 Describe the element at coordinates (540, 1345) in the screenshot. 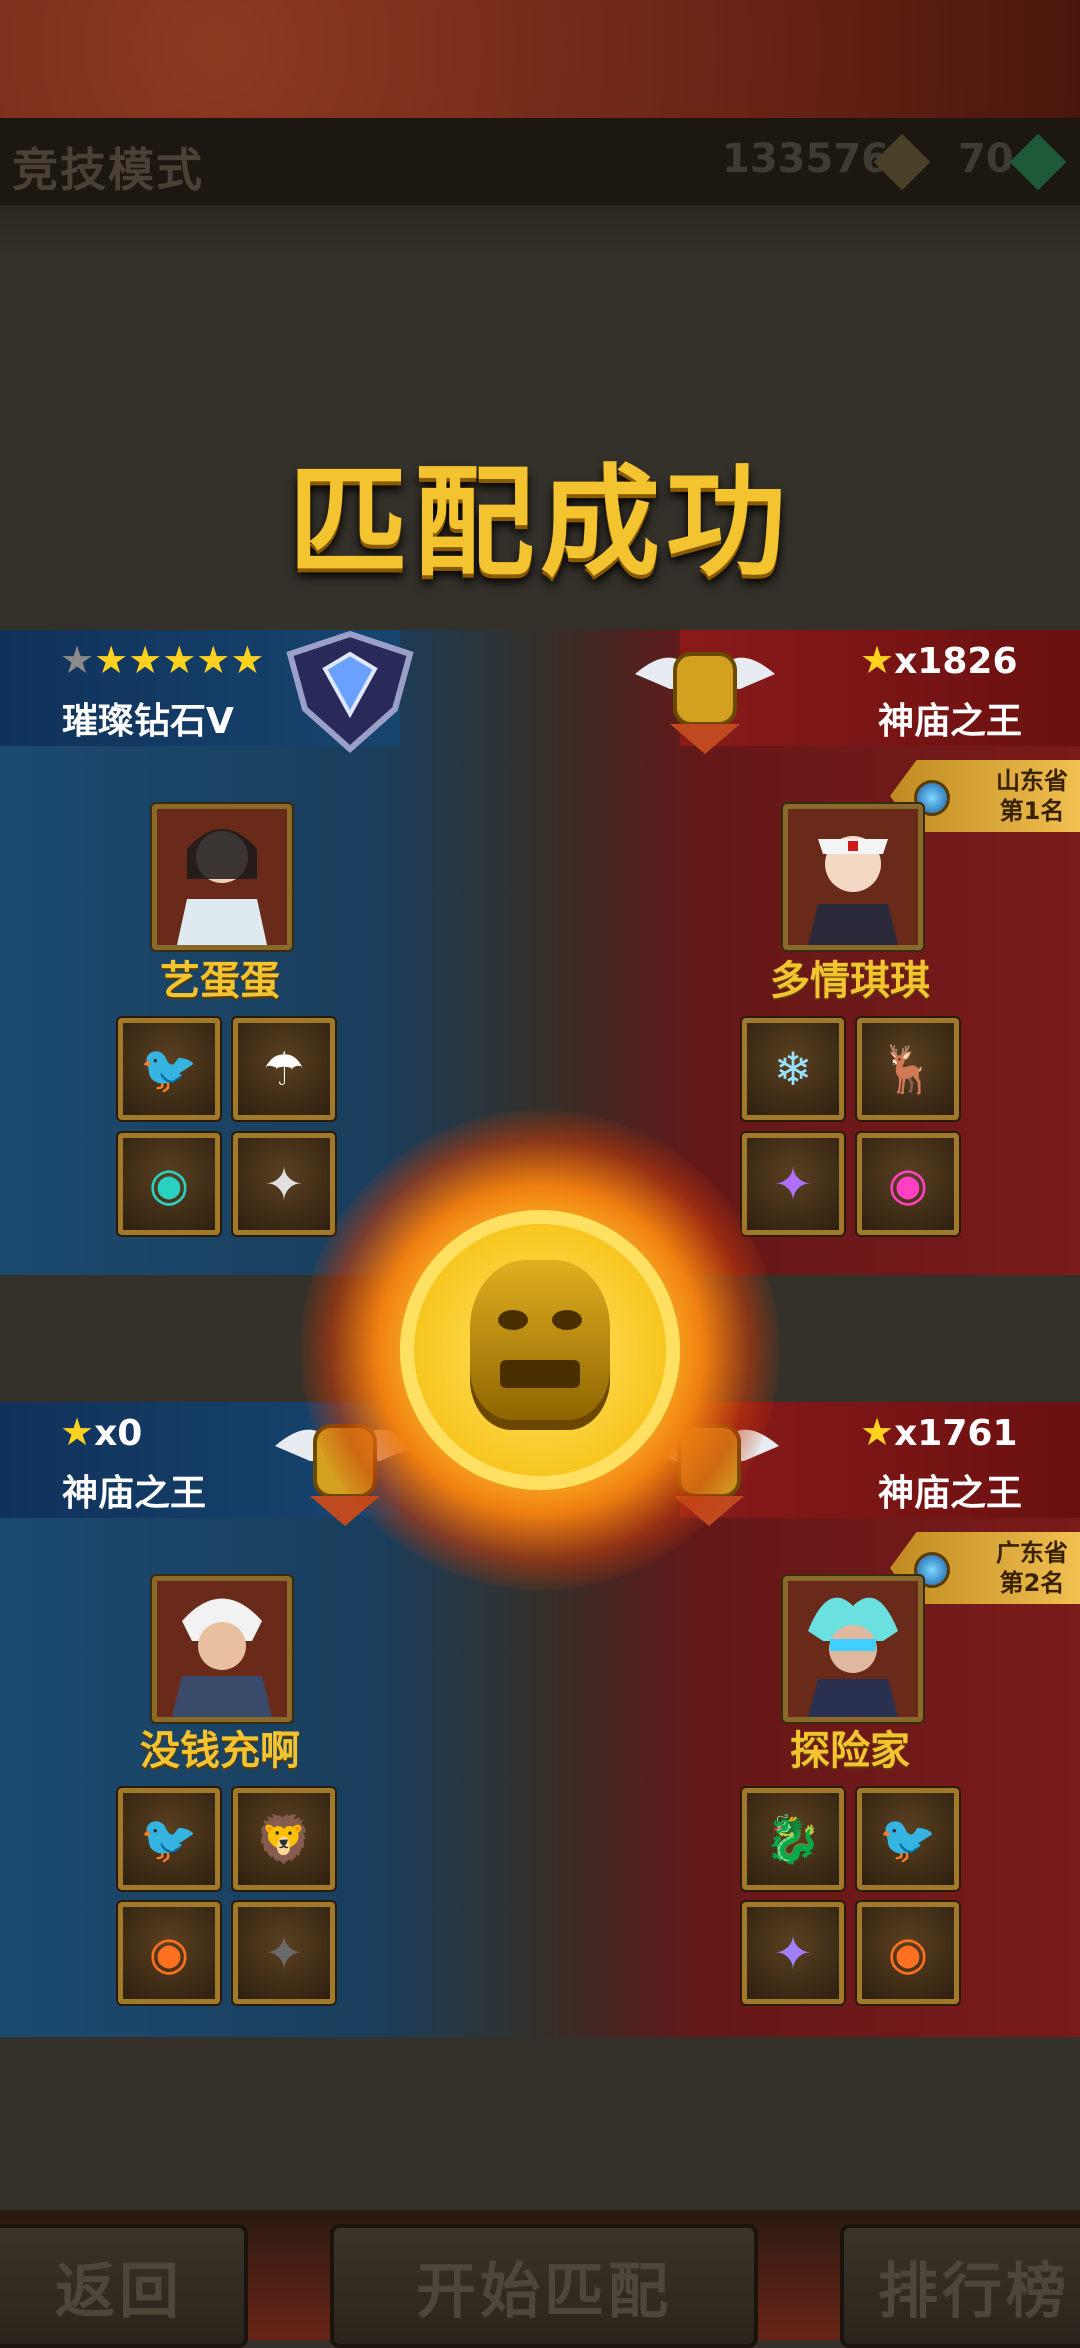

I see `golden-idol-icon` at that location.